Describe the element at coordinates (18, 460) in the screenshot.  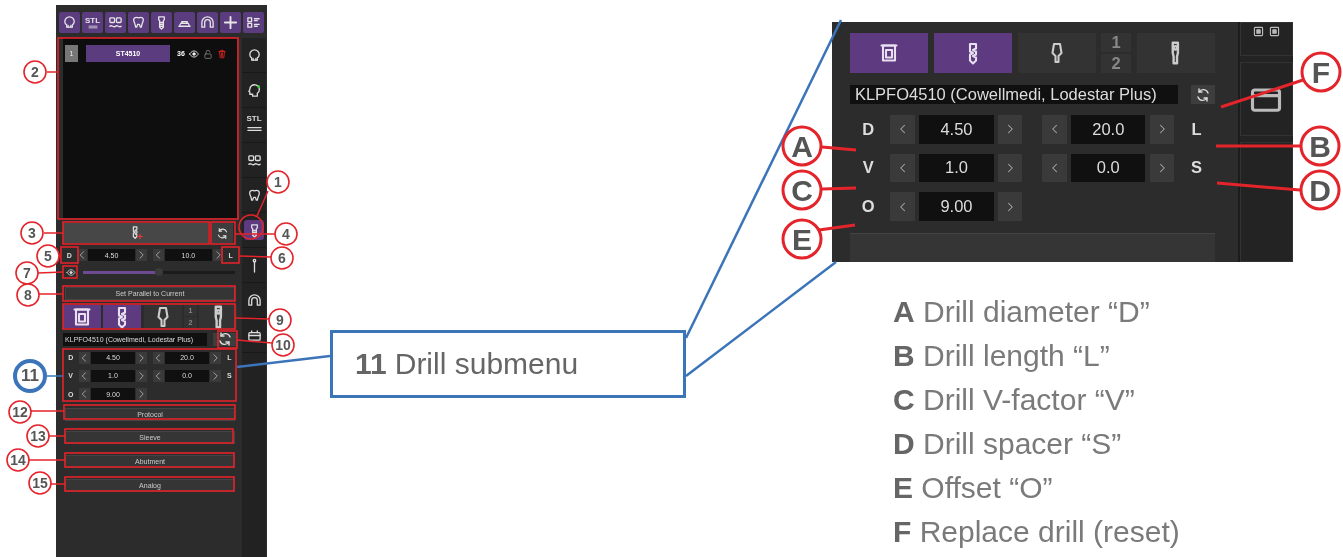
I see `callout-number: 14` at that location.